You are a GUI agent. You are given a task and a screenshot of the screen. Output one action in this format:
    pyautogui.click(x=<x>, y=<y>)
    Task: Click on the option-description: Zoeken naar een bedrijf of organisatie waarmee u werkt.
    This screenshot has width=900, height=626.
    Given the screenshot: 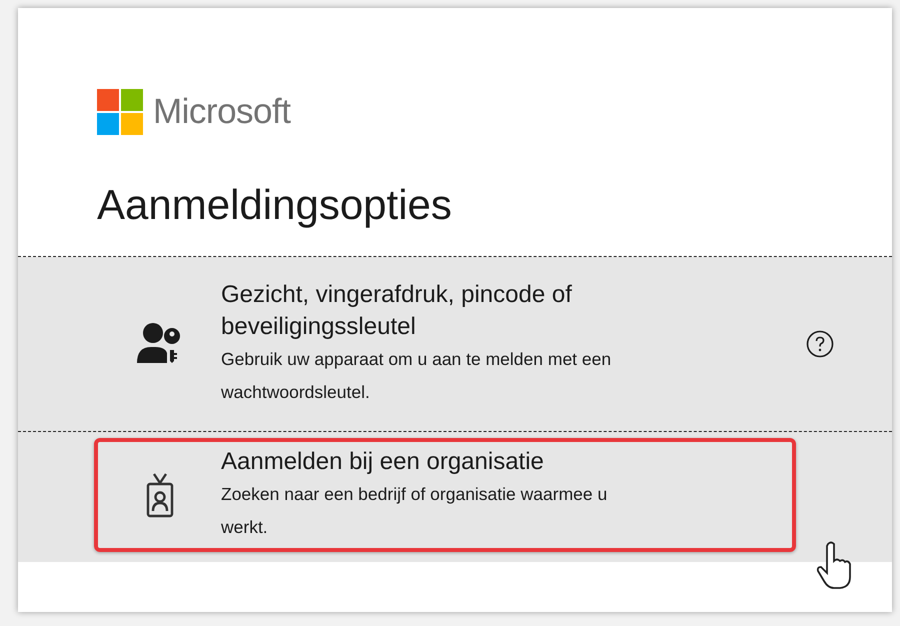 What is the action you would take?
    pyautogui.click(x=414, y=511)
    